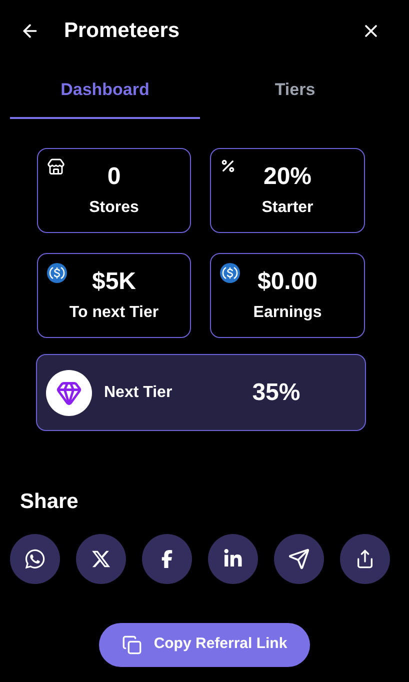 Image resolution: width=409 pixels, height=682 pixels. What do you see at coordinates (228, 166) in the screenshot?
I see `percent-icon` at bounding box center [228, 166].